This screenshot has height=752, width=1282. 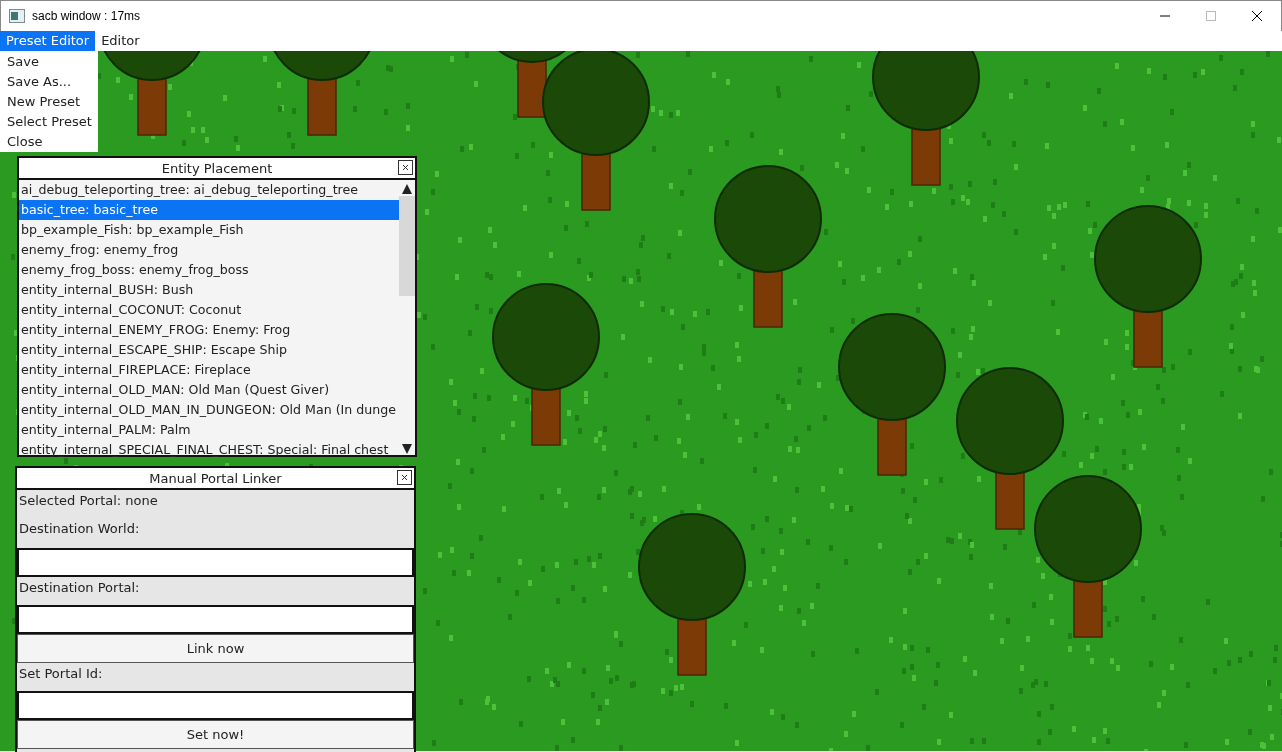 I want to click on field-label: Set Portal Id:, so click(x=61, y=674).